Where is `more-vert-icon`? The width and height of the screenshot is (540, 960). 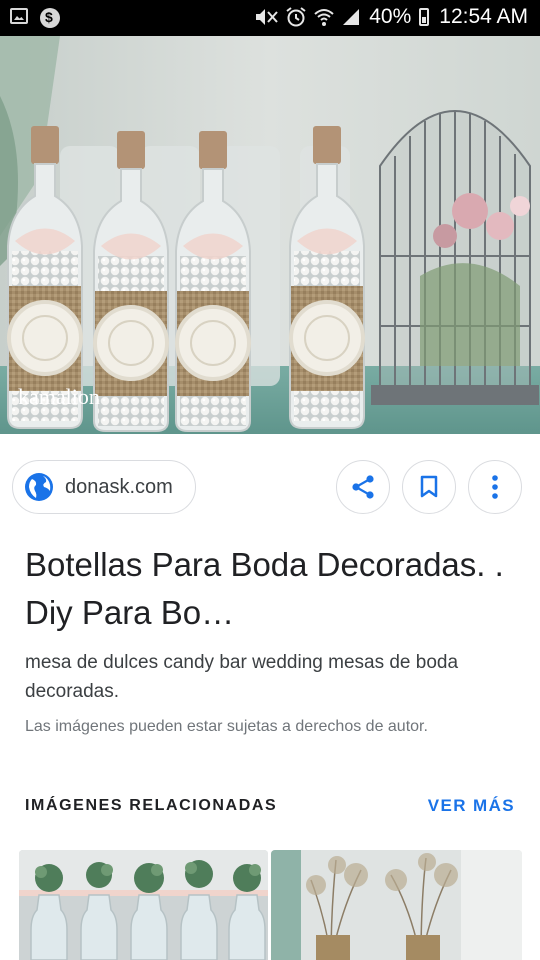
more-vert-icon is located at coordinates (495, 487).